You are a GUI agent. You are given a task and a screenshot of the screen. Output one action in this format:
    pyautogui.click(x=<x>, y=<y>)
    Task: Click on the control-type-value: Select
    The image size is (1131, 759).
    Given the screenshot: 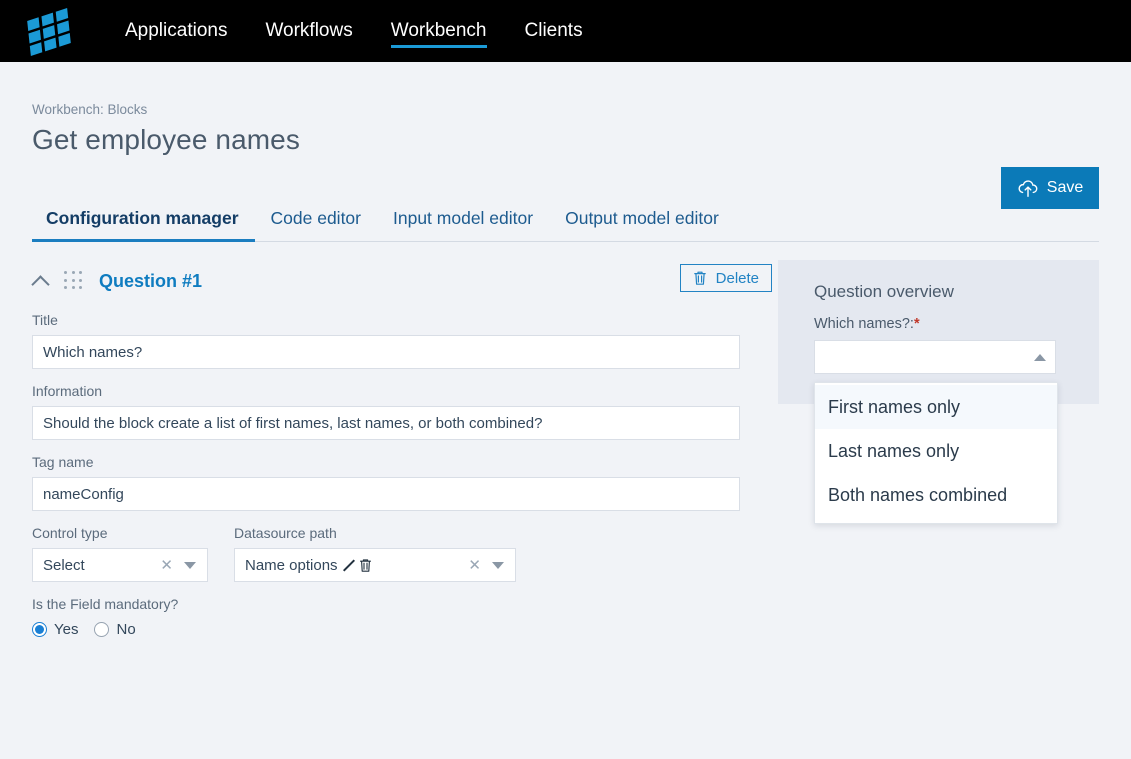 What is the action you would take?
    pyautogui.click(x=64, y=565)
    